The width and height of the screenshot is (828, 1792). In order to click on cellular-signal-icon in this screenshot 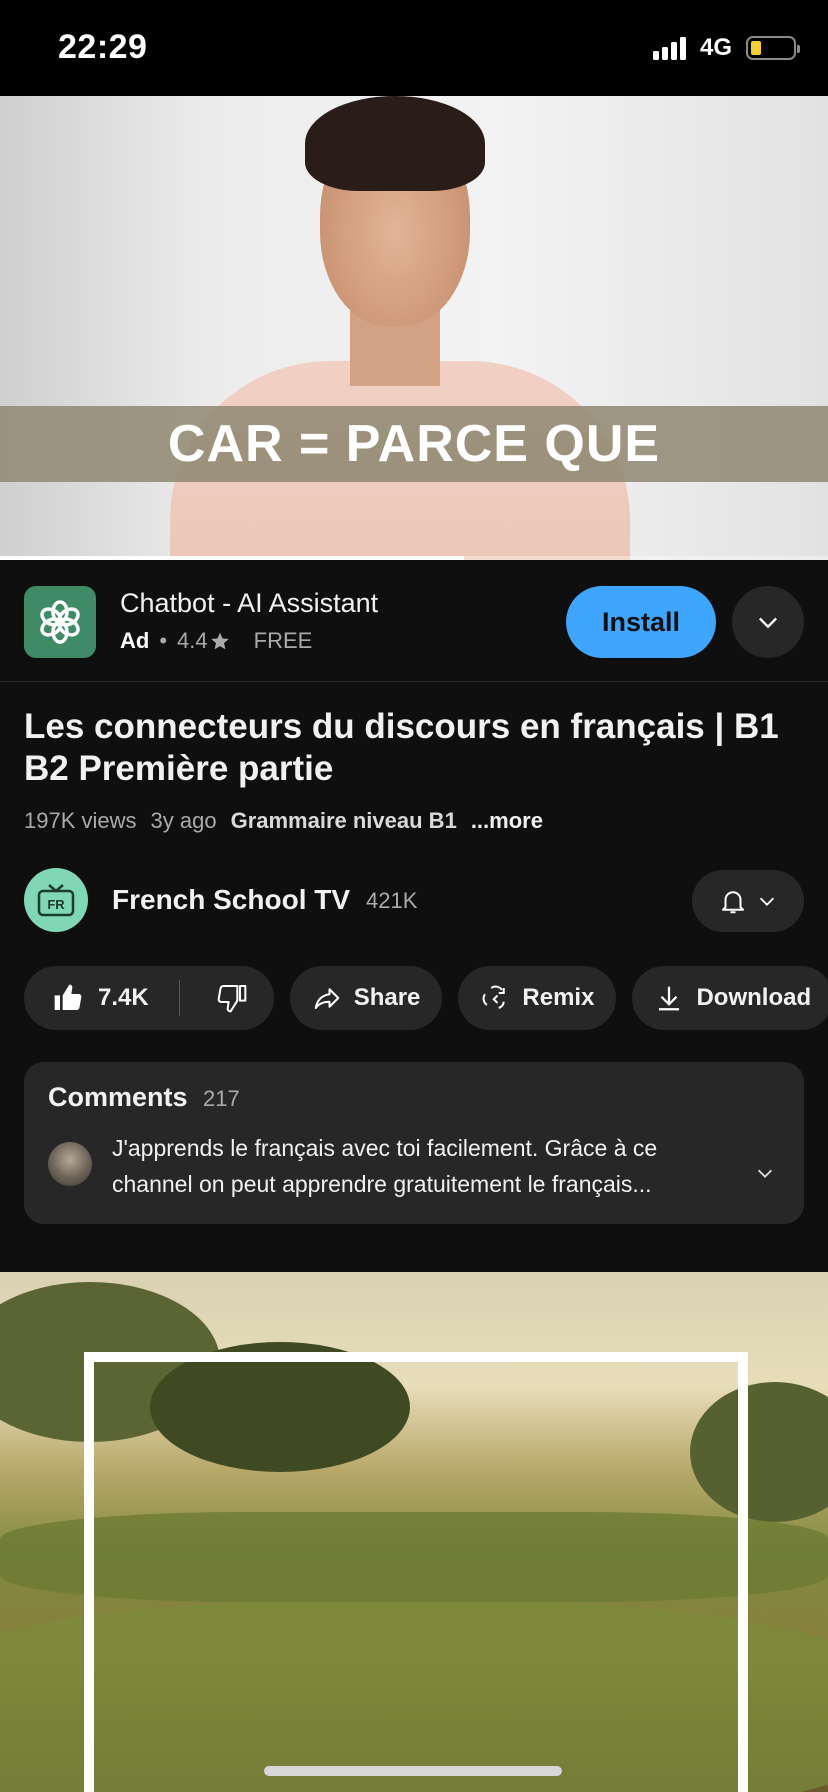, I will do `click(669, 48)`.